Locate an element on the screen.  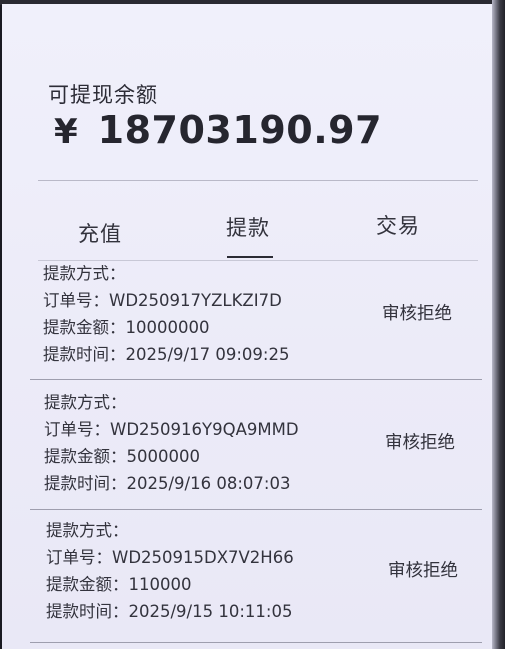
device-edge is located at coordinates (498, 324).